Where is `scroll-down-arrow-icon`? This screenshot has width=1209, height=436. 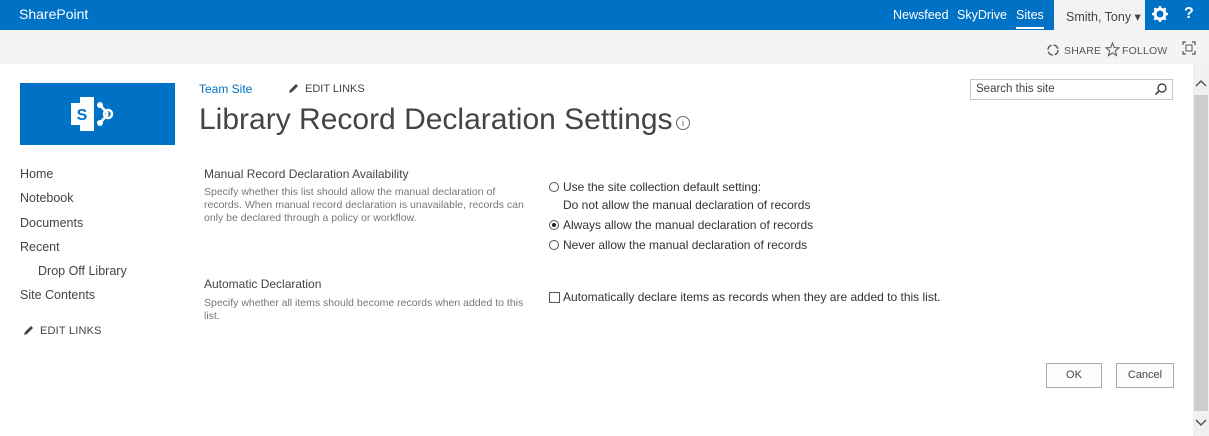 scroll-down-arrow-icon is located at coordinates (1201, 423).